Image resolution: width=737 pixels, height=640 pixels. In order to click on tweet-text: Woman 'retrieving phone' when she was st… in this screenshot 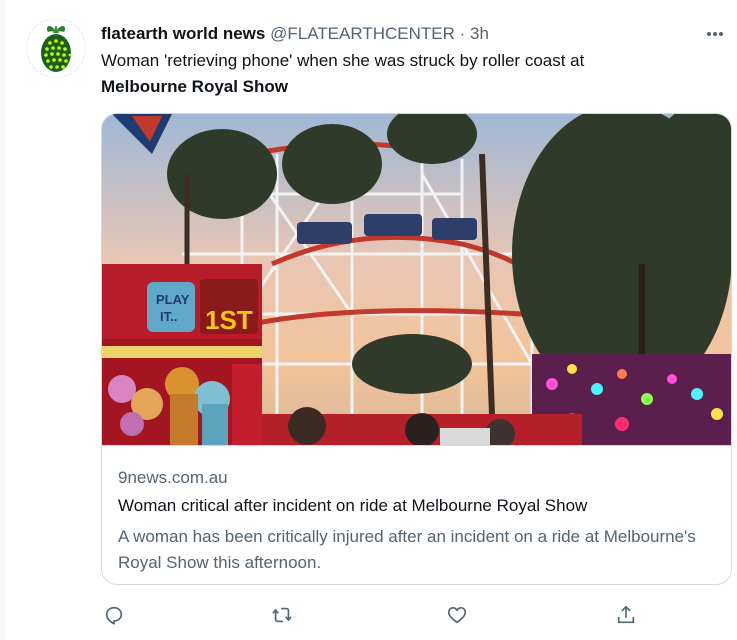, I will do `click(411, 74)`.